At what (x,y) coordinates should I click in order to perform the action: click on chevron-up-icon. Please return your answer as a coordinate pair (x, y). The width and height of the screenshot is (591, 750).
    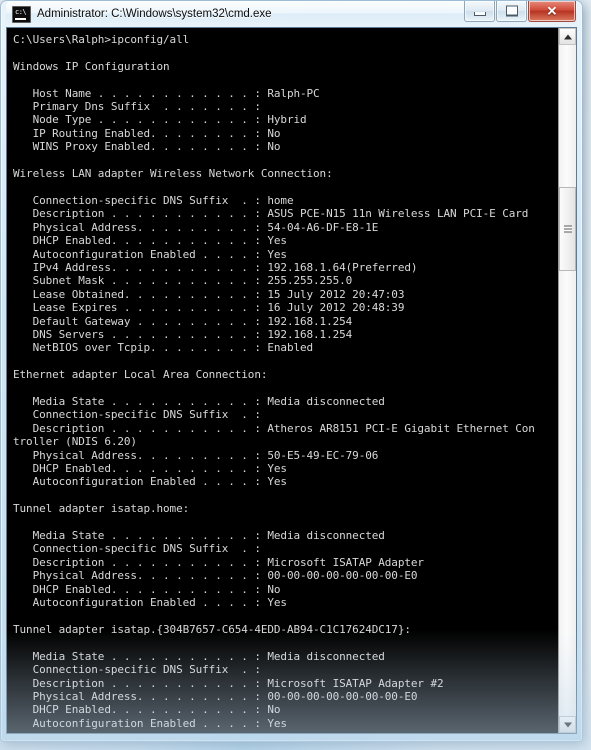
    Looking at the image, I should click on (567, 36).